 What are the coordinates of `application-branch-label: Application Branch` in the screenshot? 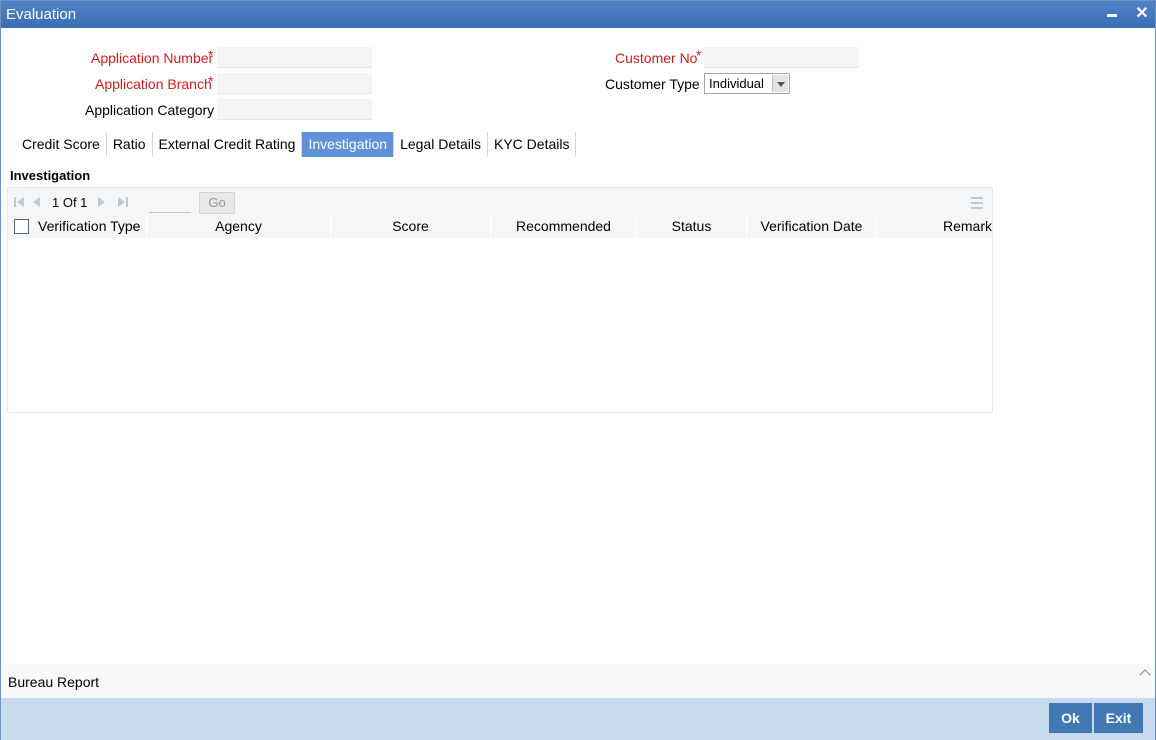 It's located at (153, 84).